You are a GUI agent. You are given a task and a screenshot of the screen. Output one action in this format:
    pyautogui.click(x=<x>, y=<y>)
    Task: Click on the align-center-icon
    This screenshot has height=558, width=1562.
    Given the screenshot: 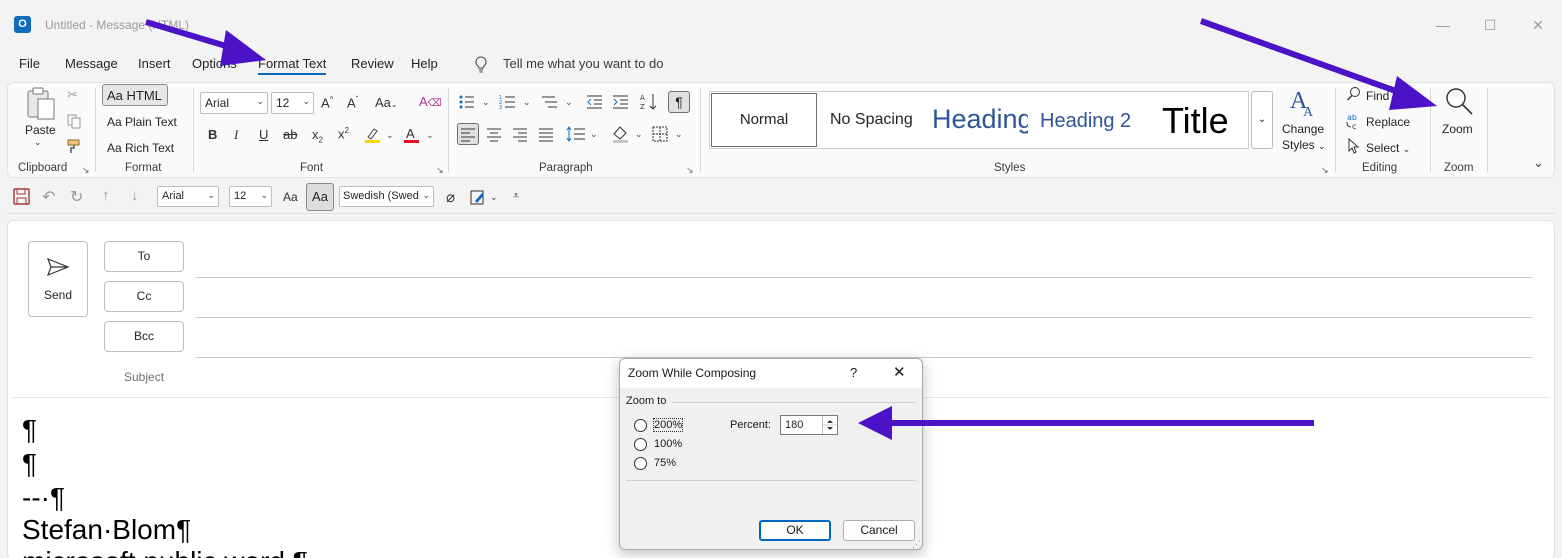 What is the action you would take?
    pyautogui.click(x=494, y=134)
    